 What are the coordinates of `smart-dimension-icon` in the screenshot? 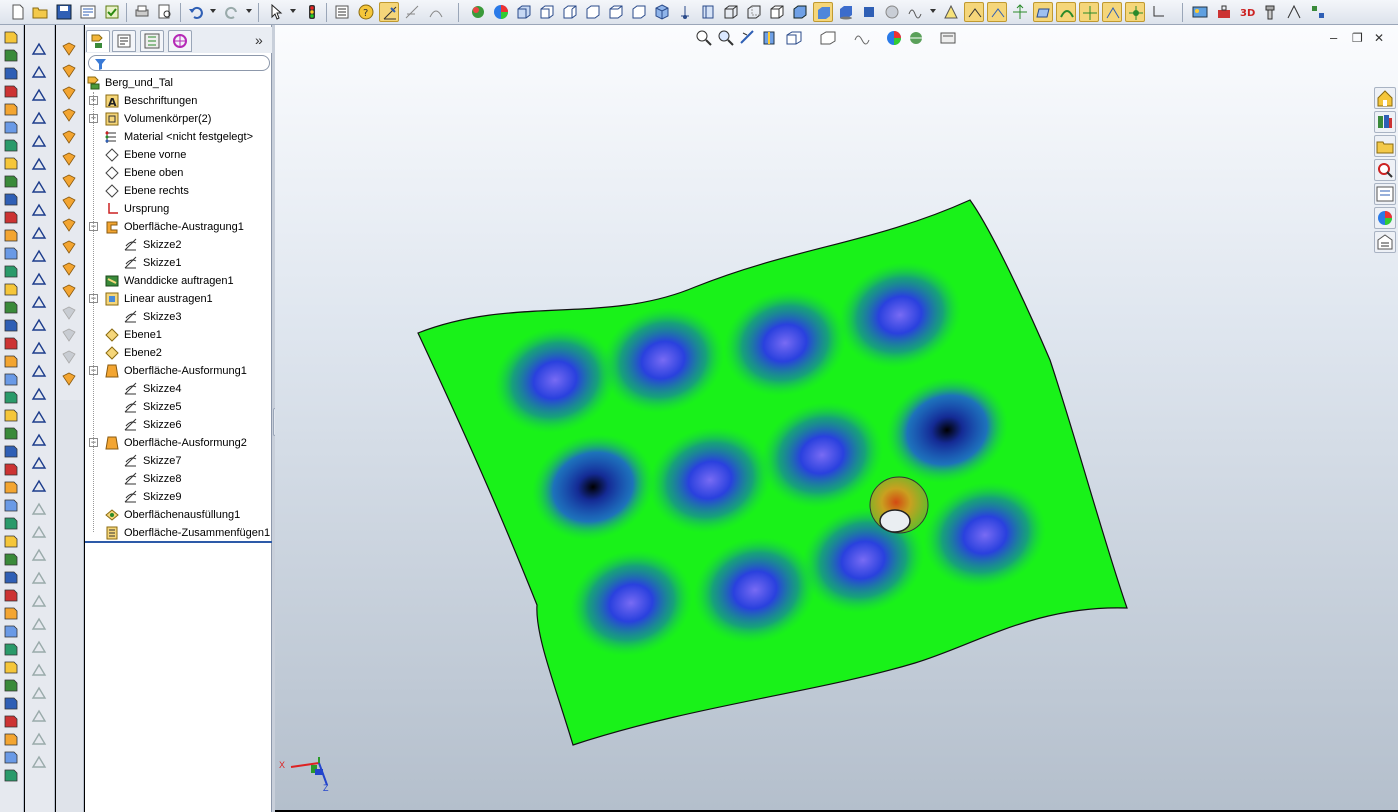 It's located at (40, 96).